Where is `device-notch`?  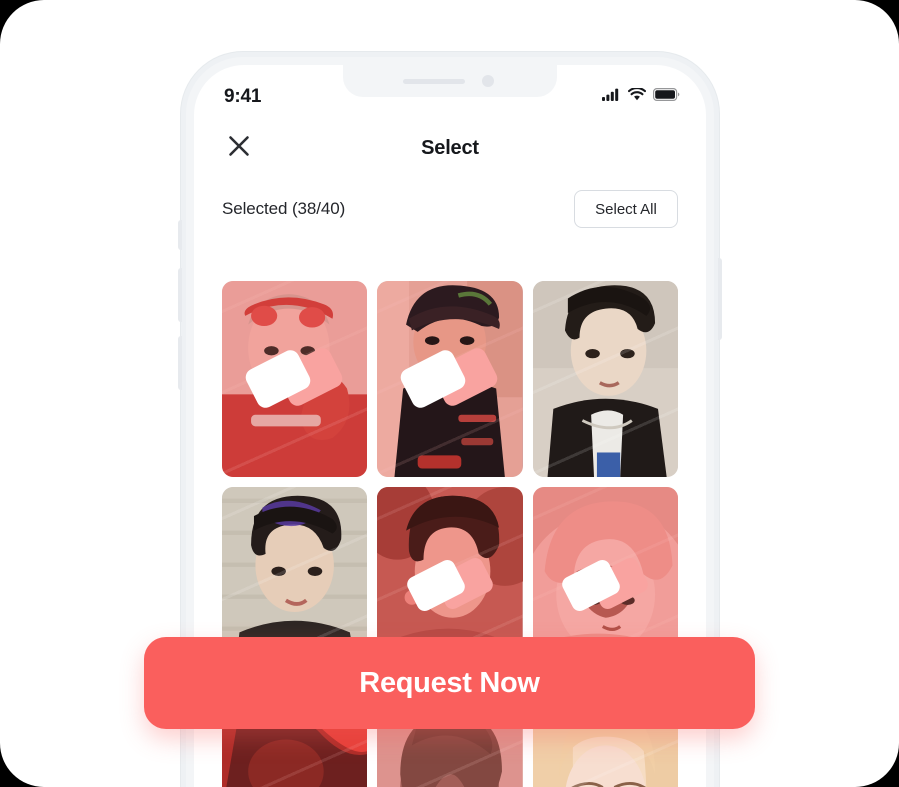
device-notch is located at coordinates (450, 81).